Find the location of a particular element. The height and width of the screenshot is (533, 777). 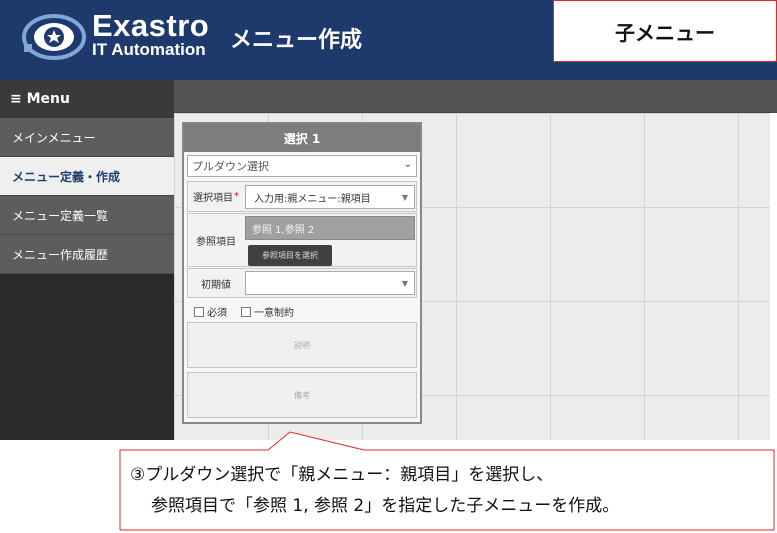

sidebar-item-menu-define-create: メニュー定義・作成 is located at coordinates (87, 176).